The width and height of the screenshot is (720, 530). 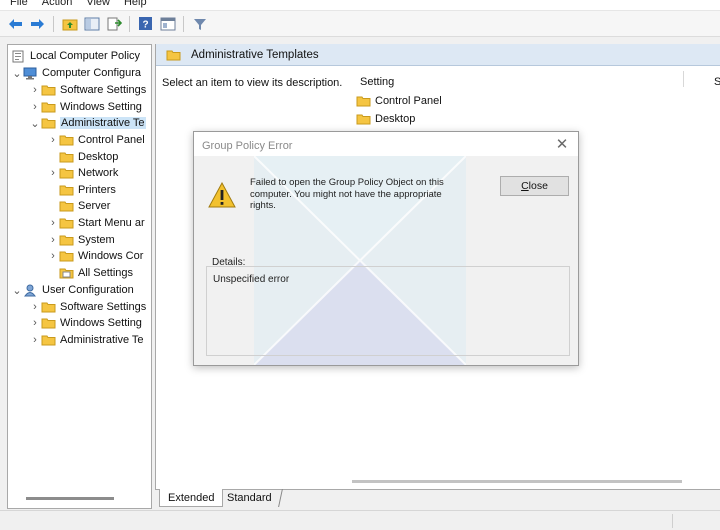 What do you see at coordinates (66, 273) in the screenshot?
I see `all-settings-icon` at bounding box center [66, 273].